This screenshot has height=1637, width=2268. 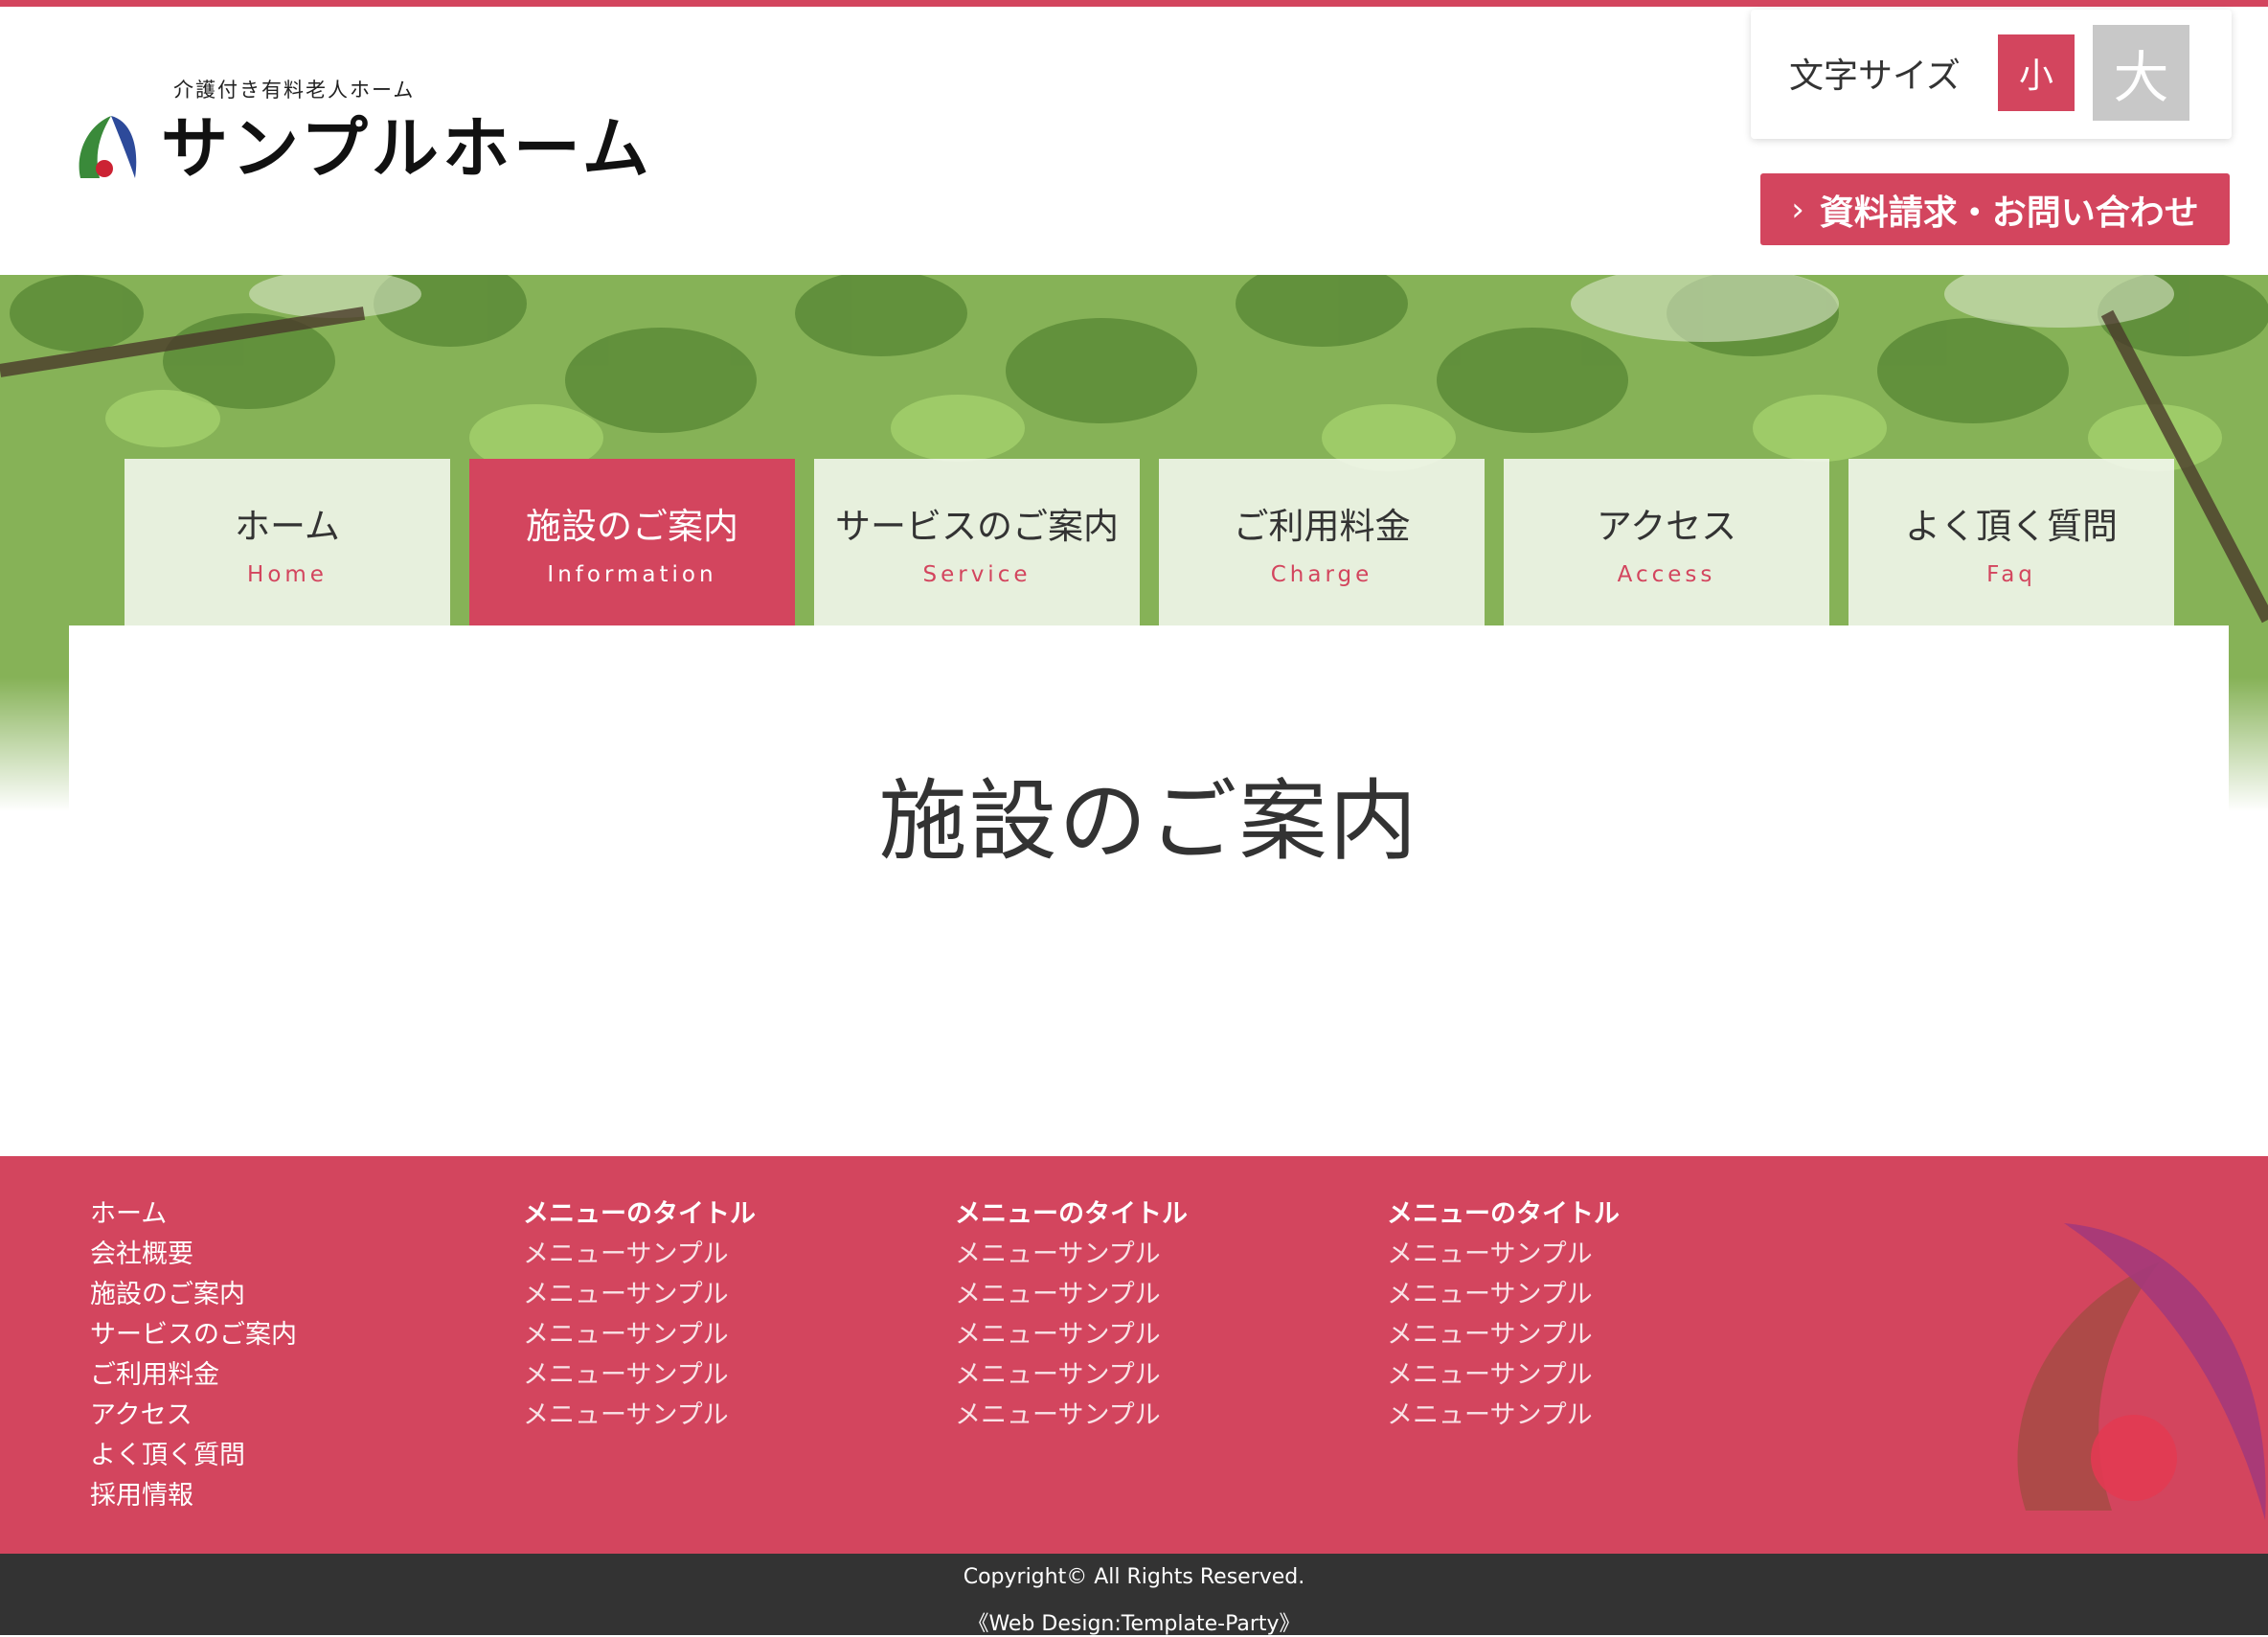 What do you see at coordinates (193, 1416) in the screenshot?
I see `footer-link: アクセス` at bounding box center [193, 1416].